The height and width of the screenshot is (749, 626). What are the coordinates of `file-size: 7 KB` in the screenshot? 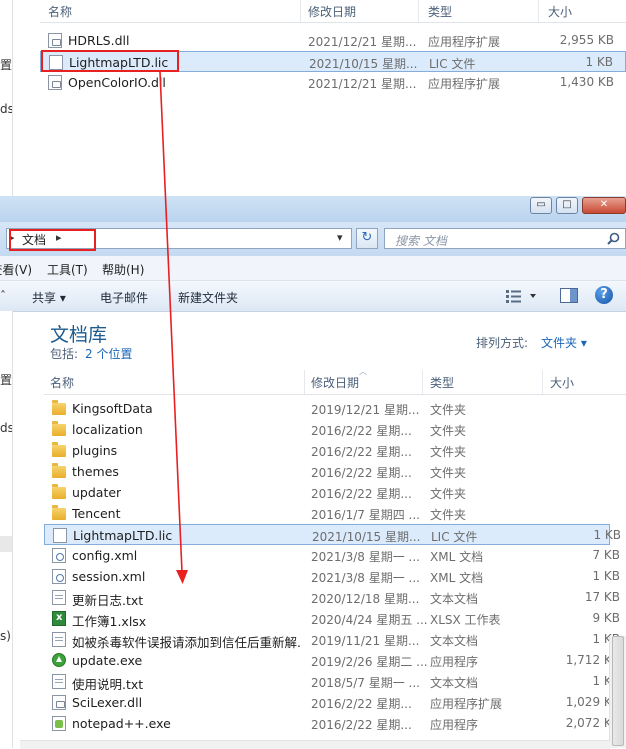 It's located at (606, 555).